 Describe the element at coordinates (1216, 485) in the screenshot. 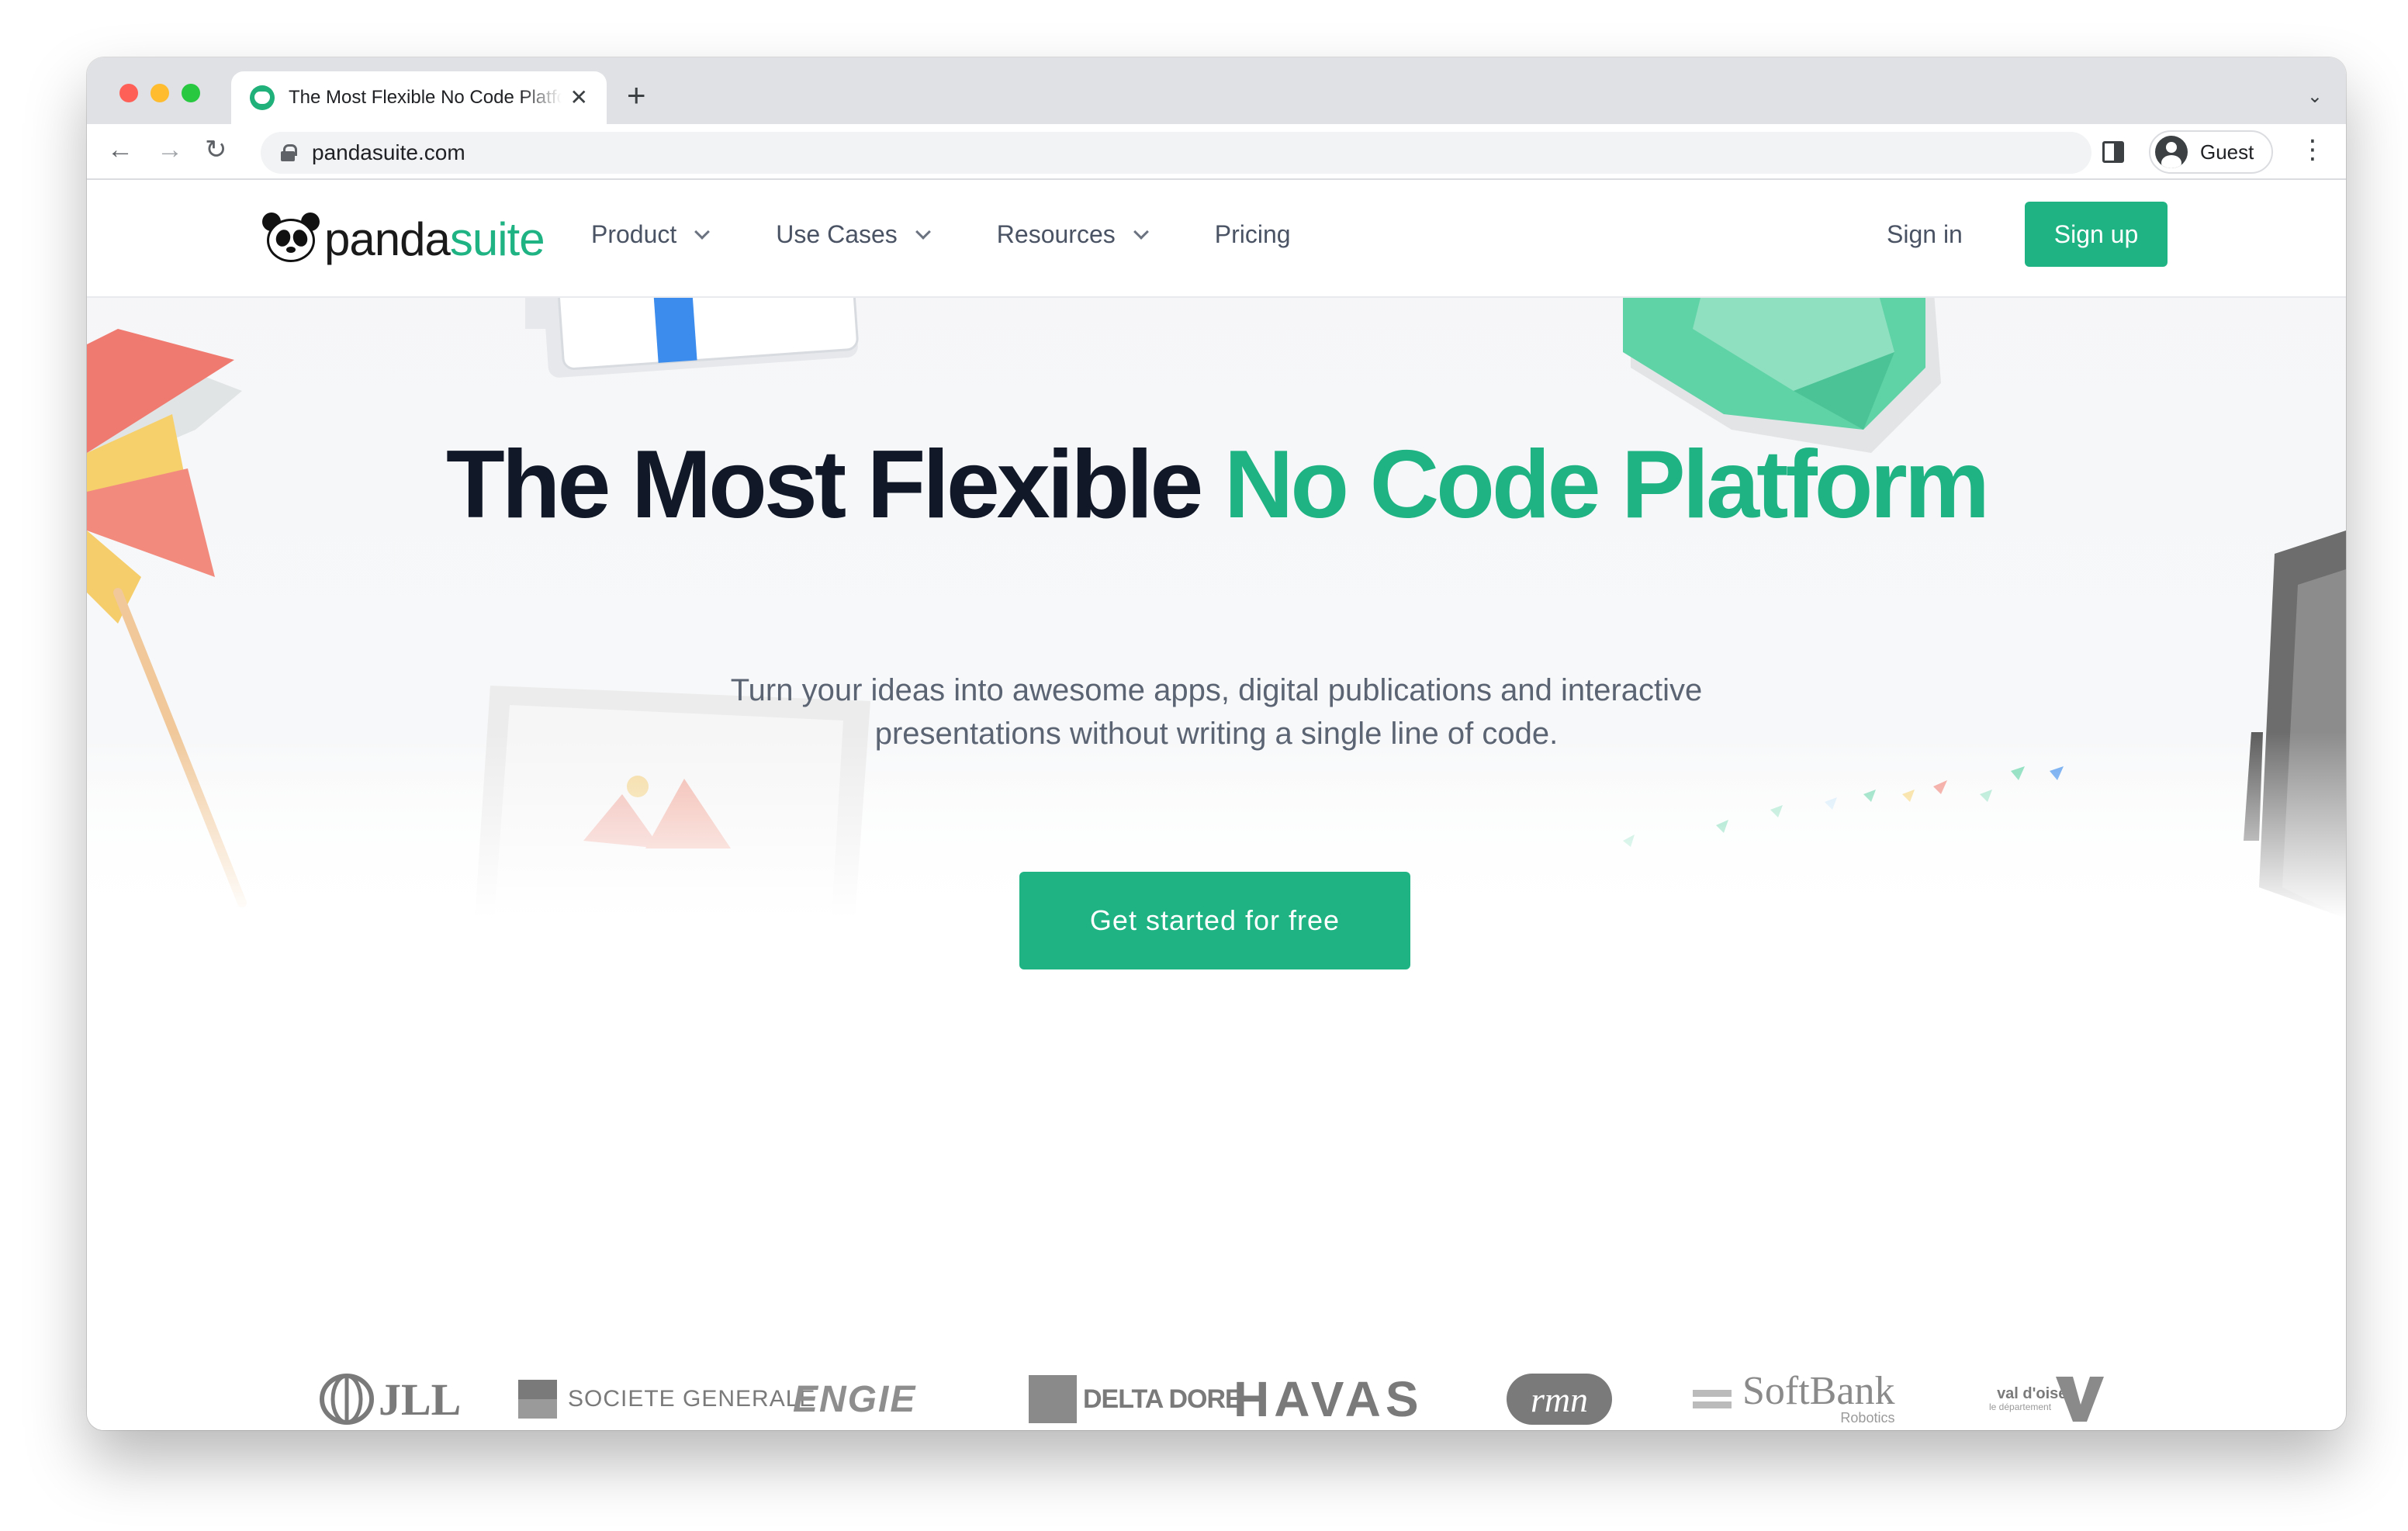

I see `hero-title: The Most Flexible No Code Platform` at that location.